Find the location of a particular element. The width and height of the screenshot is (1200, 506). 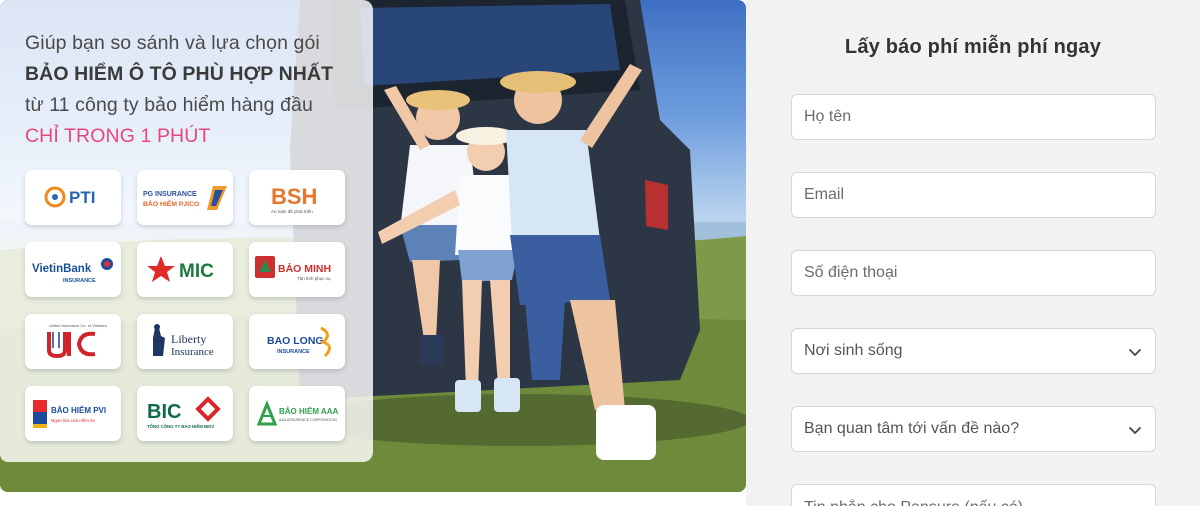

bao-long-sub: INSURANCE is located at coordinates (293, 352).